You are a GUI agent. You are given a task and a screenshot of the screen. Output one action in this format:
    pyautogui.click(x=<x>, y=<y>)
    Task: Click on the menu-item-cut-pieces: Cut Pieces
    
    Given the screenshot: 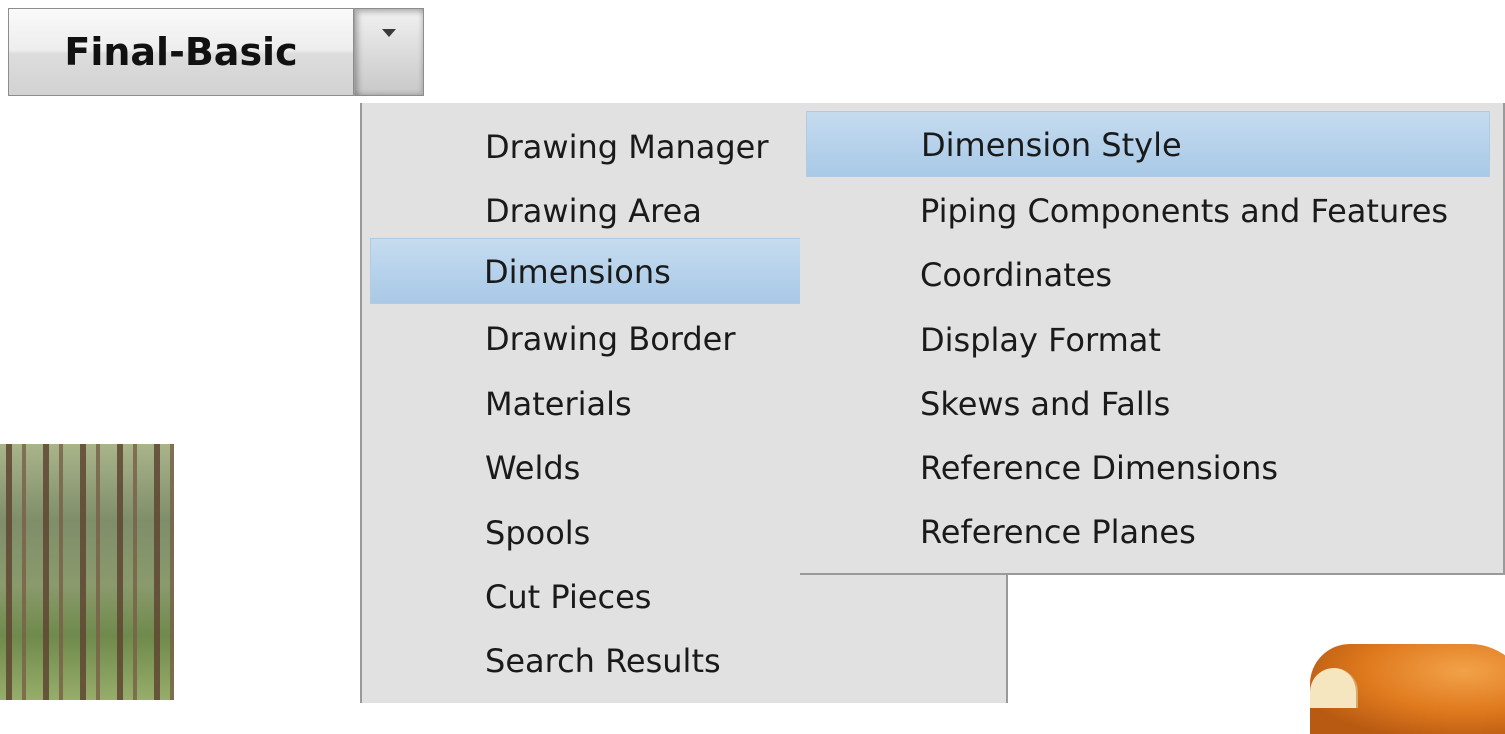 What is the action you would take?
    pyautogui.click(x=587, y=597)
    